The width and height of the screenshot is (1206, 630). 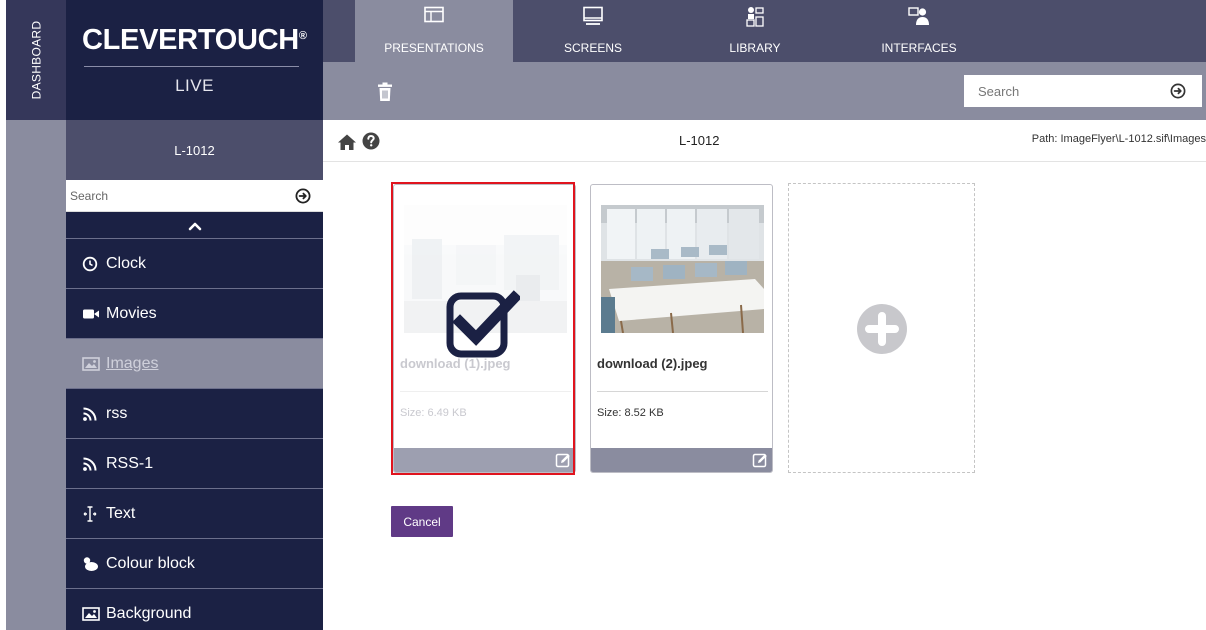 What do you see at coordinates (132, 363) in the screenshot?
I see `sidebar-item-label: Images` at bounding box center [132, 363].